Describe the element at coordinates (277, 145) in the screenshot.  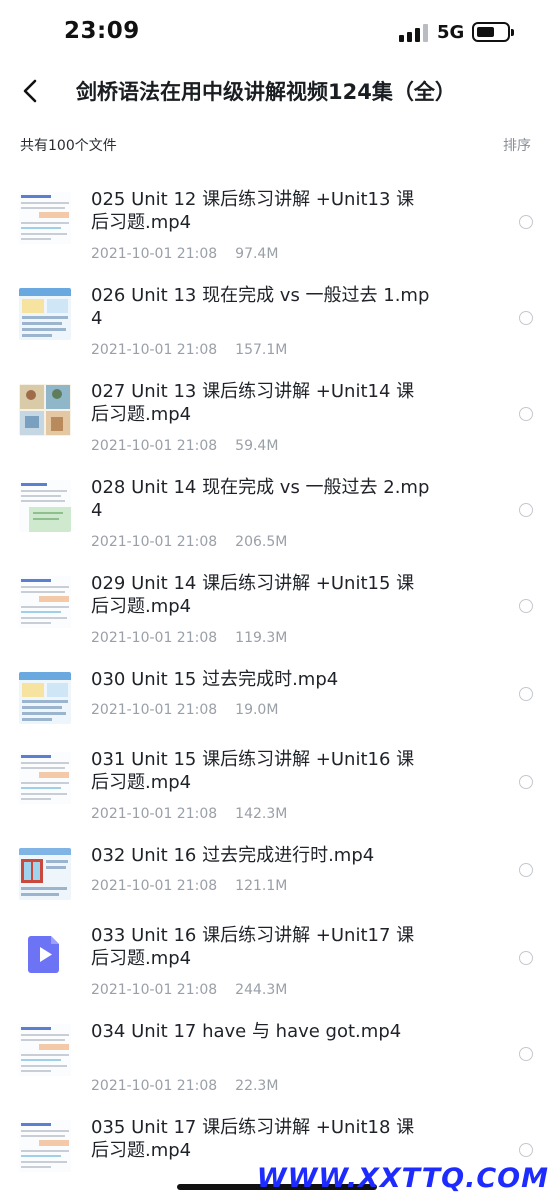
I see `list-header: 共有100个文件 排序` at that location.